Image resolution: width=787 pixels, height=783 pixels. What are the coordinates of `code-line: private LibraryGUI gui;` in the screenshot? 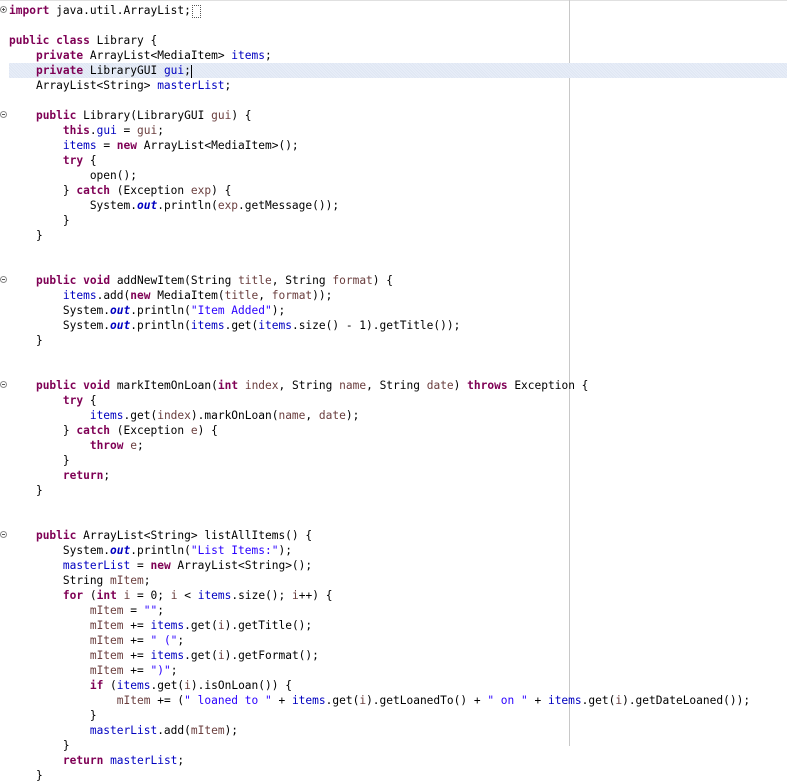 It's located at (398, 70).